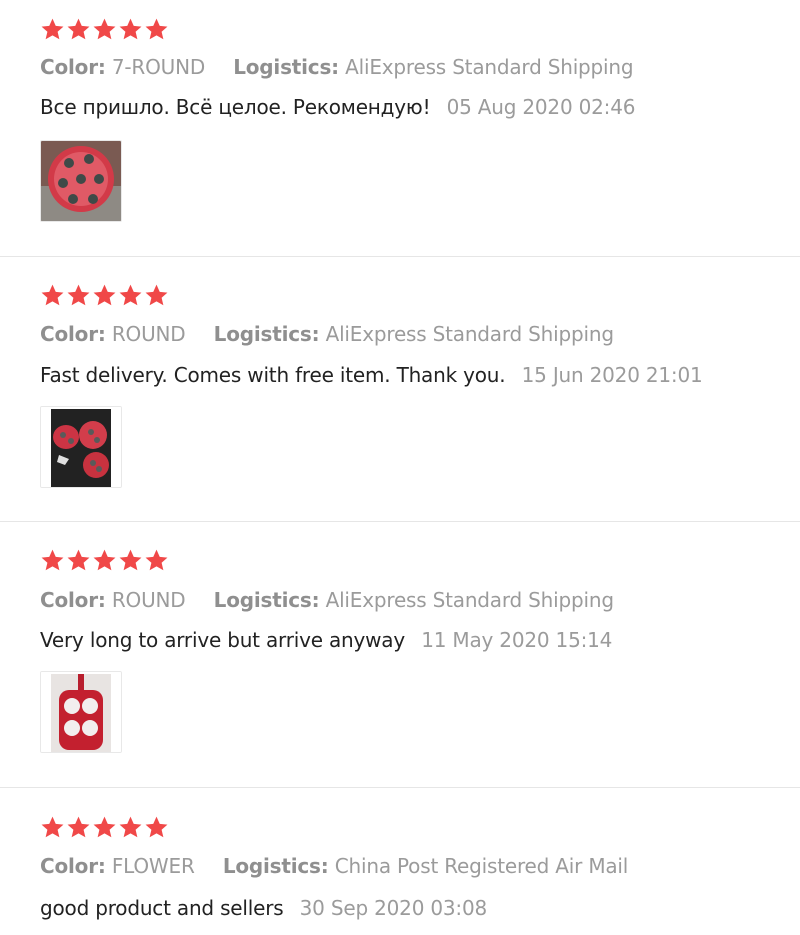 The height and width of the screenshot is (935, 800). What do you see at coordinates (158, 67) in the screenshot?
I see `color-value: 7-ROUND` at bounding box center [158, 67].